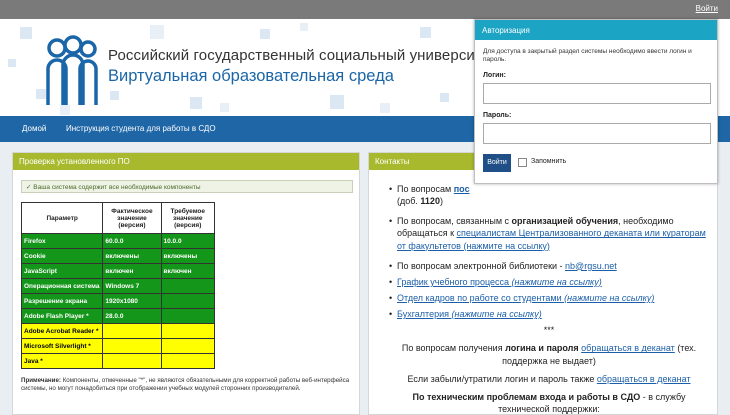 This screenshot has height=415, width=730. Describe the element at coordinates (62, 286) in the screenshot. I see `row-param: Операционная система` at that location.